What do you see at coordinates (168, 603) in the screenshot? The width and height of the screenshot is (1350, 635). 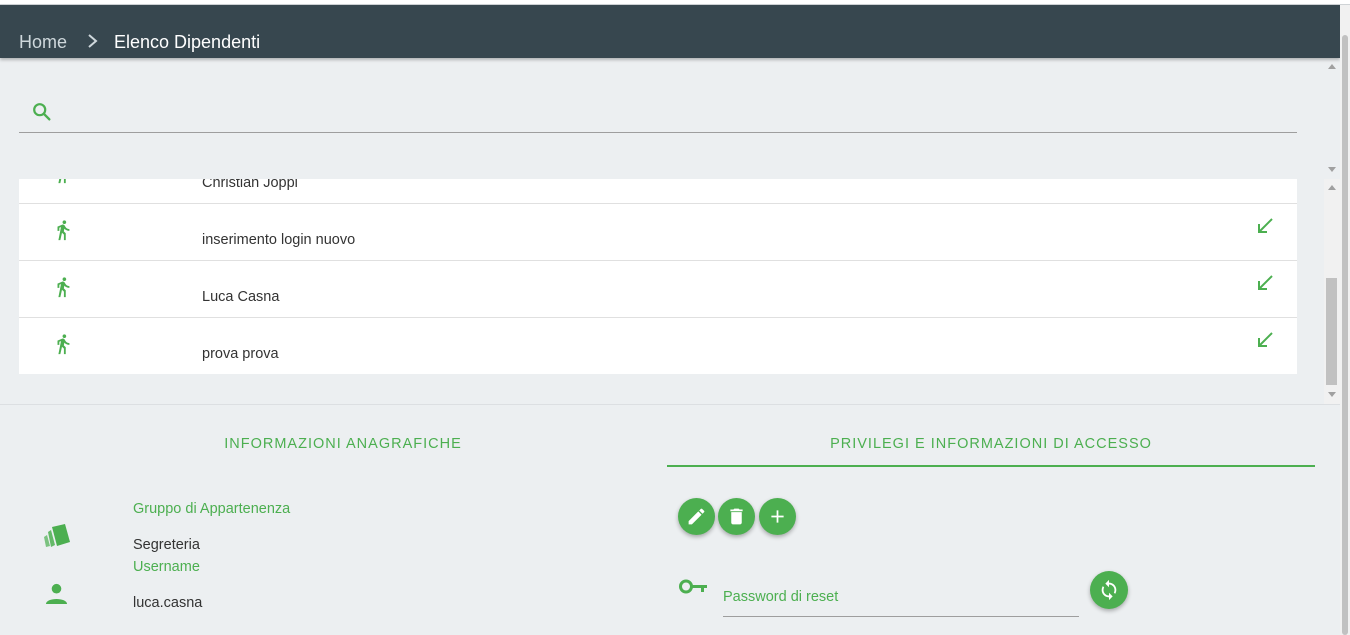 I see `username-value: luca.casna` at bounding box center [168, 603].